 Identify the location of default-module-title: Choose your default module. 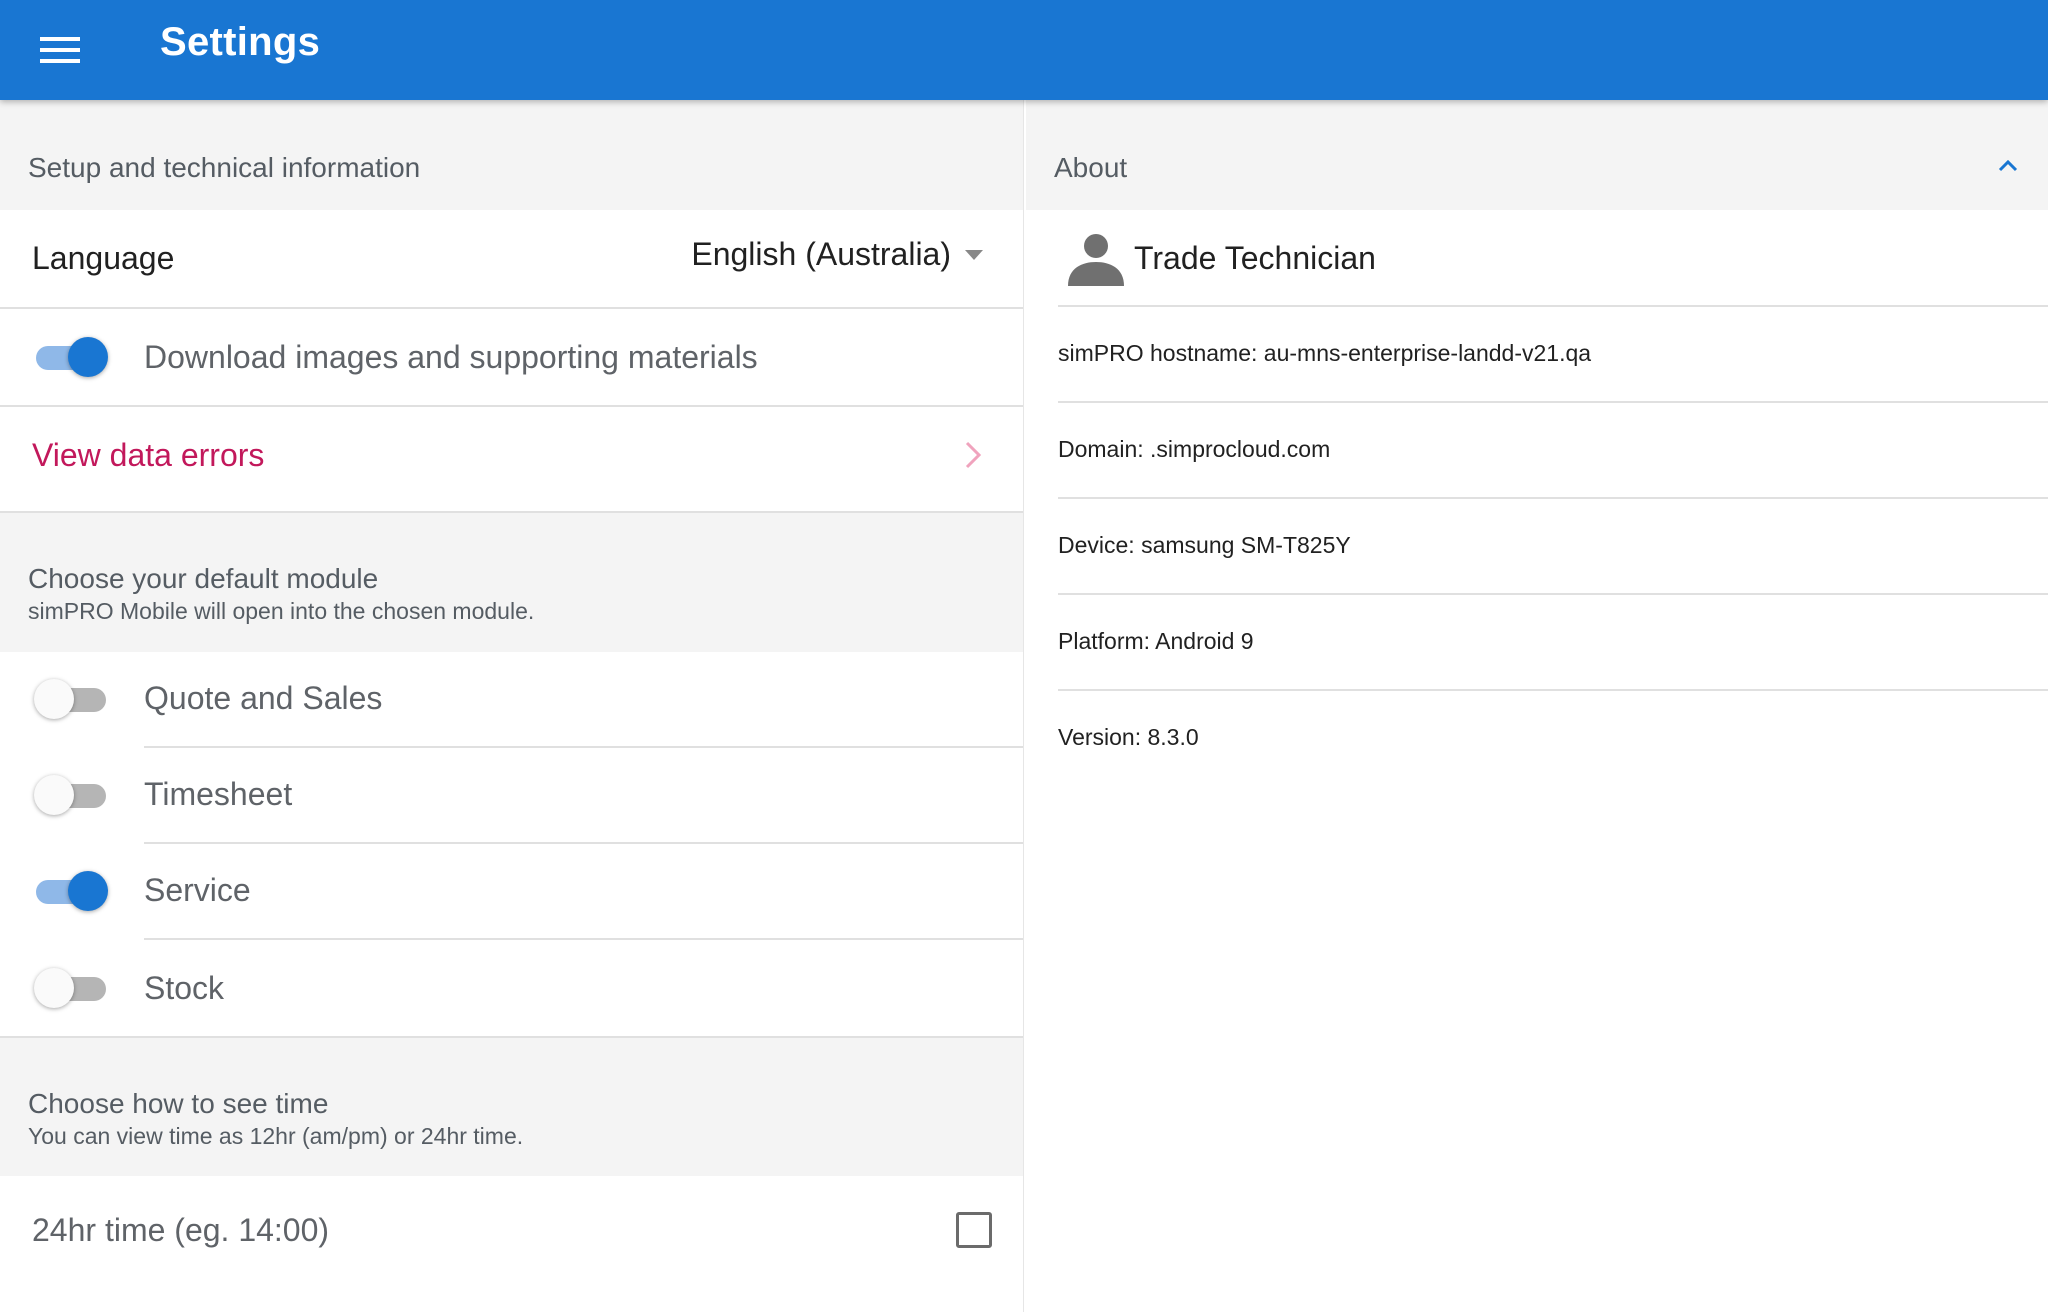
(203, 578).